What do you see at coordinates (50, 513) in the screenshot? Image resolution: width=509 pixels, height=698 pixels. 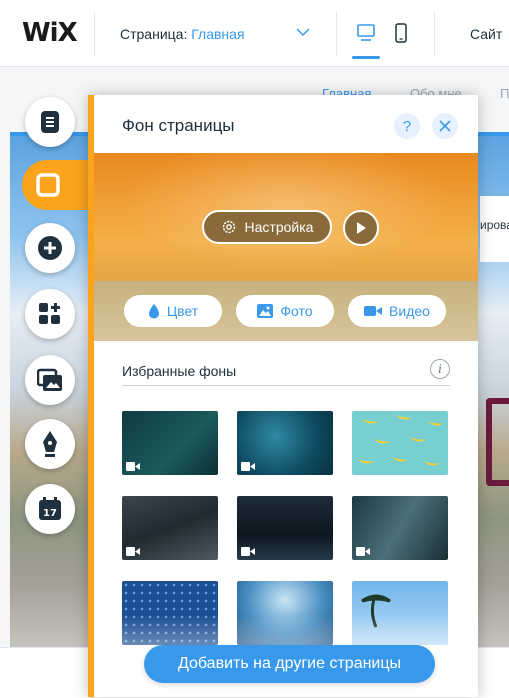 I see `calendar-date: 17` at bounding box center [50, 513].